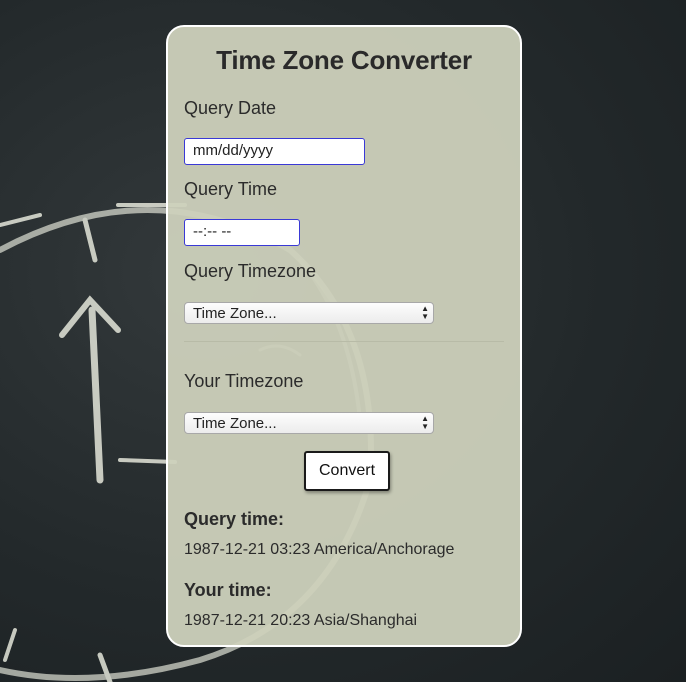 This screenshot has height=682, width=686. Describe the element at coordinates (319, 549) in the screenshot. I see `query-time-result-value: 1987-12-21 03:23 America/Anchorage` at that location.